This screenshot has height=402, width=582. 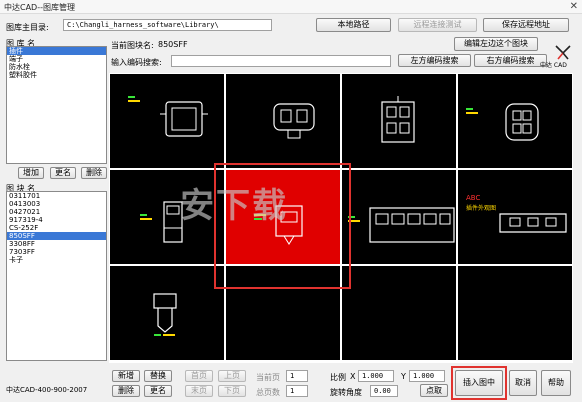 I want to click on library-item: 插件, so click(x=56, y=51).